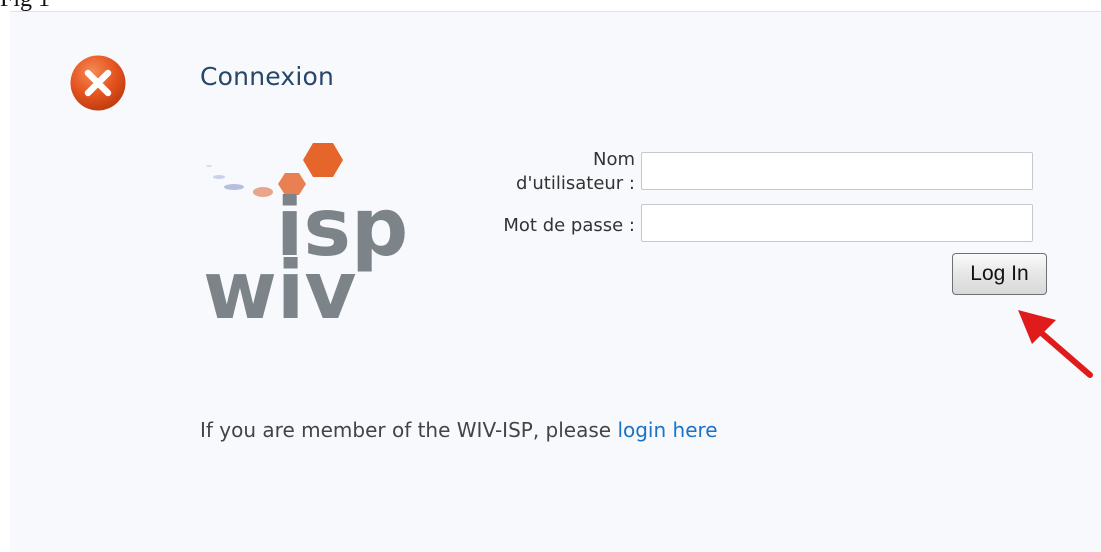  Describe the element at coordinates (837, 171) in the screenshot. I see `username-input` at that location.